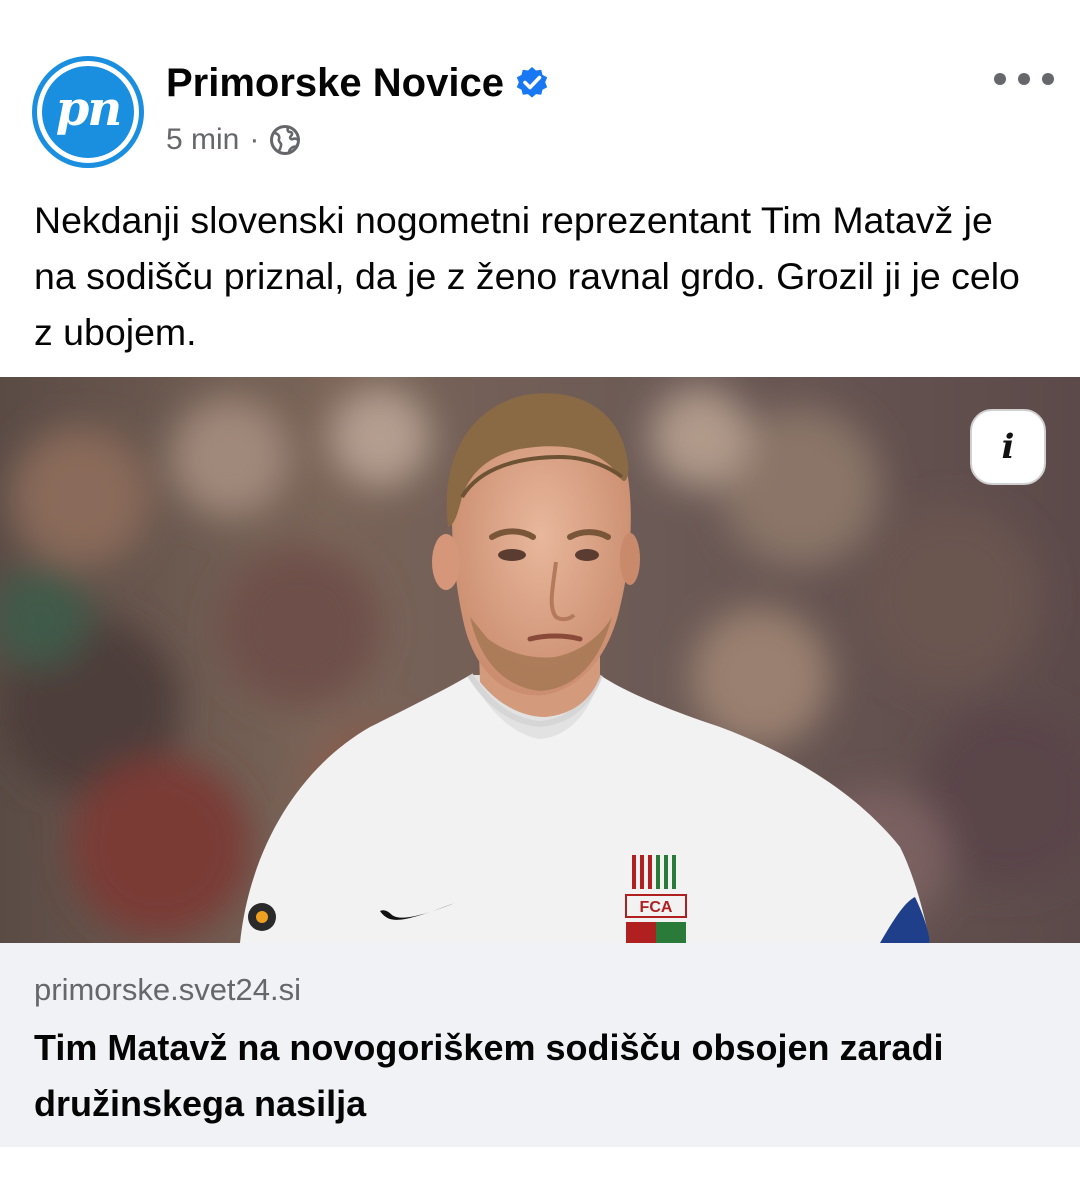 The width and height of the screenshot is (1080, 1182). Describe the element at coordinates (532, 82) in the screenshot. I see `verified-badge-icon` at that location.